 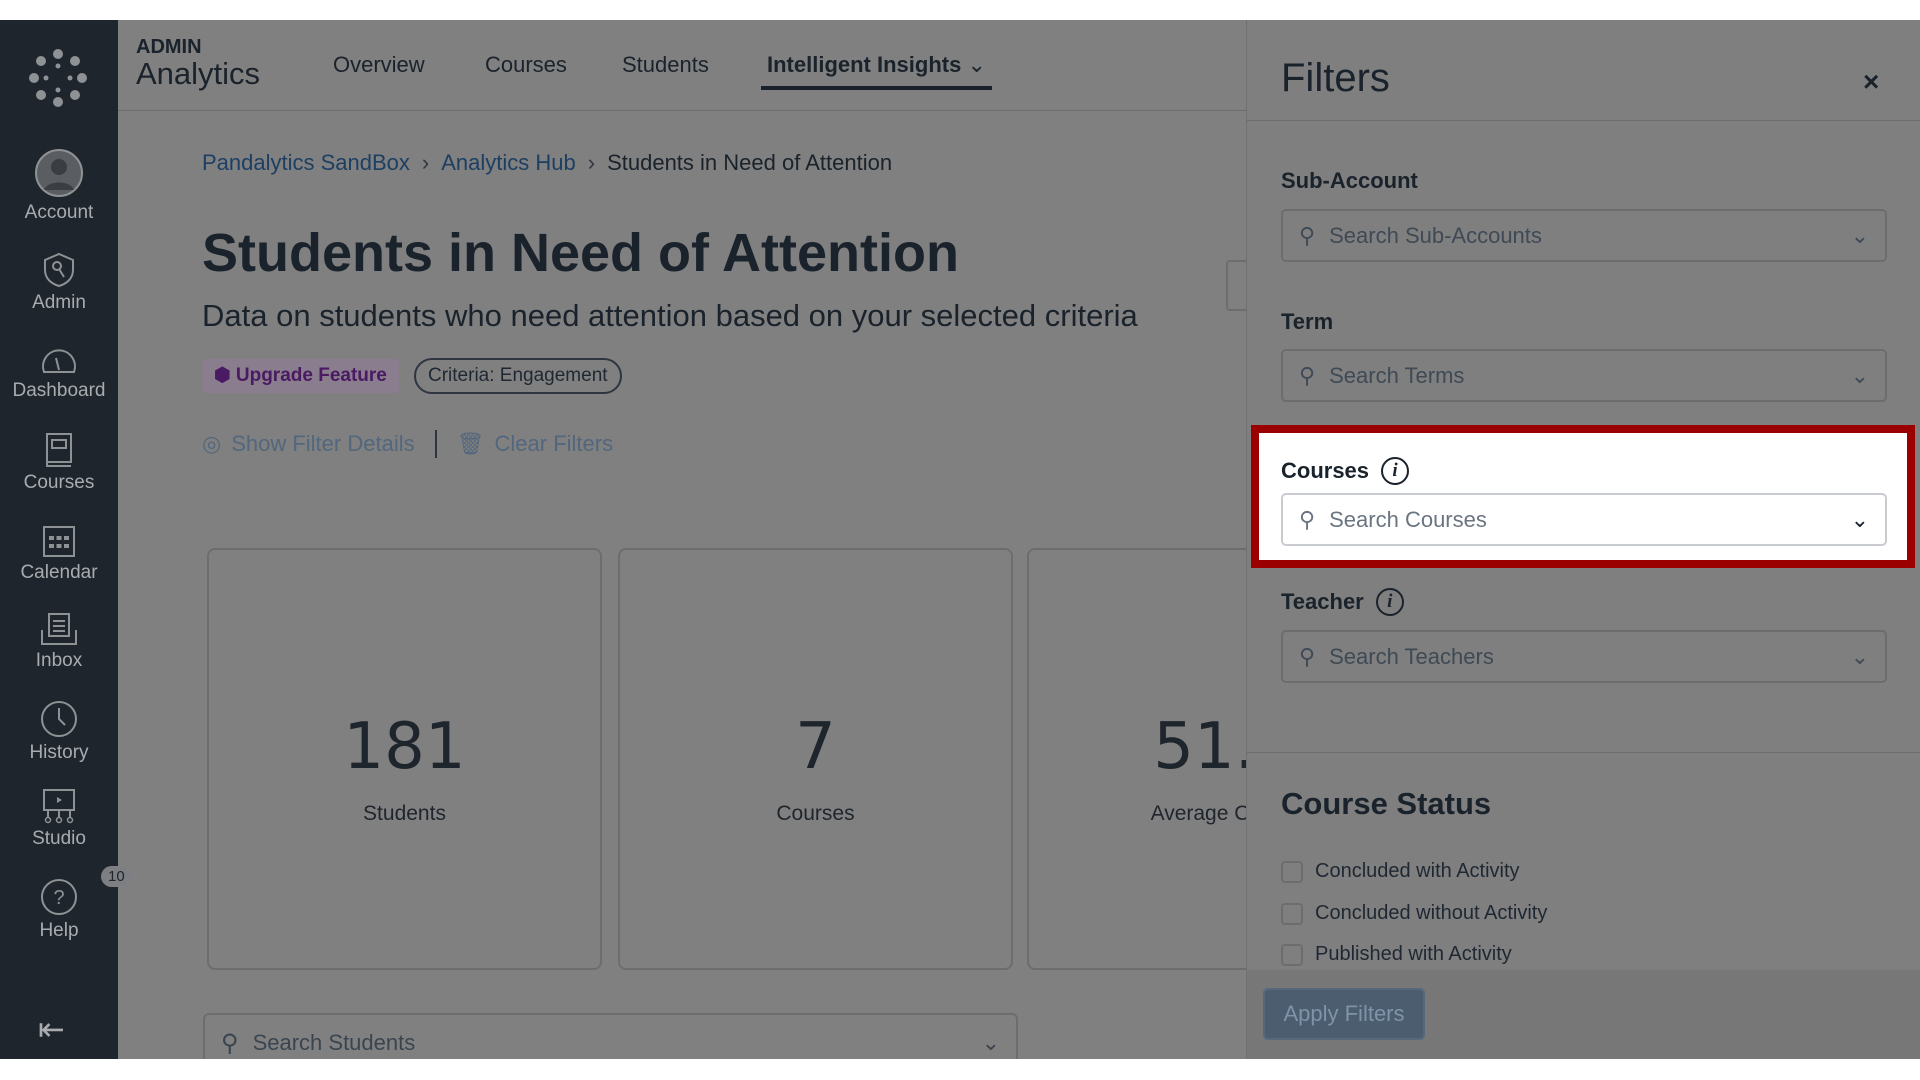 What do you see at coordinates (815, 813) in the screenshot?
I see `stat-label: Courses` at bounding box center [815, 813].